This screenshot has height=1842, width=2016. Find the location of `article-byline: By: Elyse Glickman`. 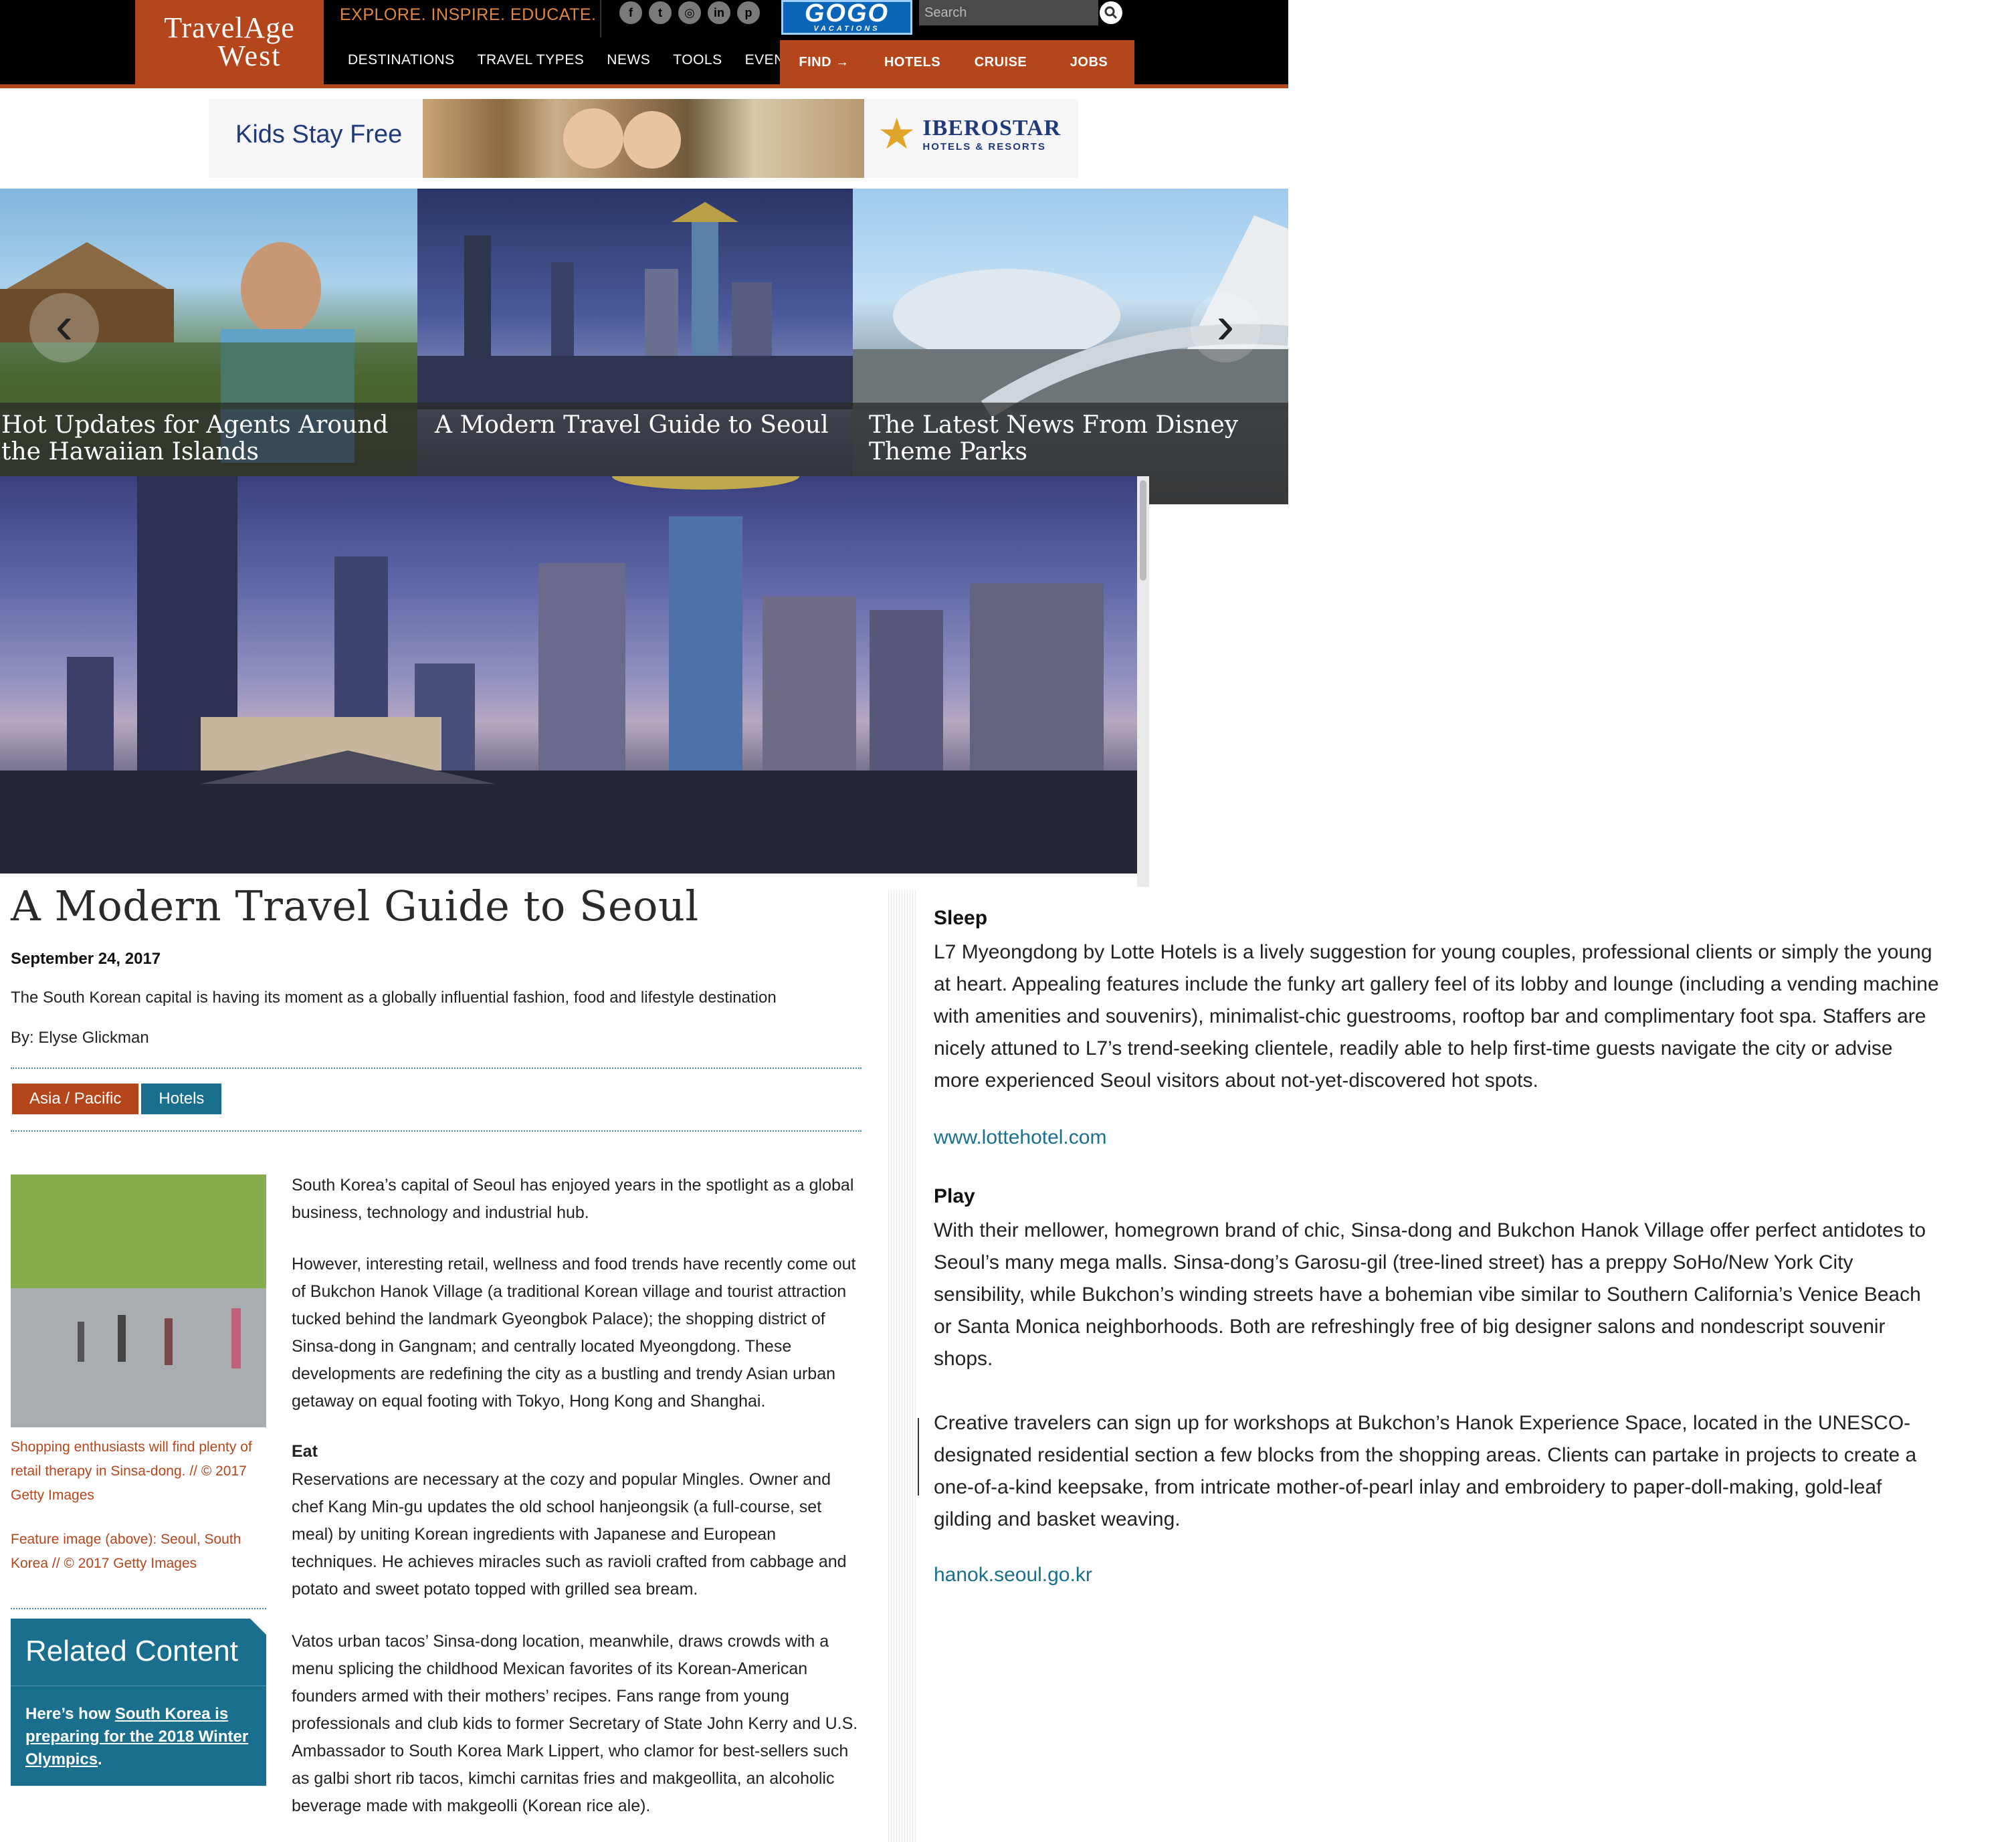

article-byline: By: Elyse Glickman is located at coordinates (80, 1038).